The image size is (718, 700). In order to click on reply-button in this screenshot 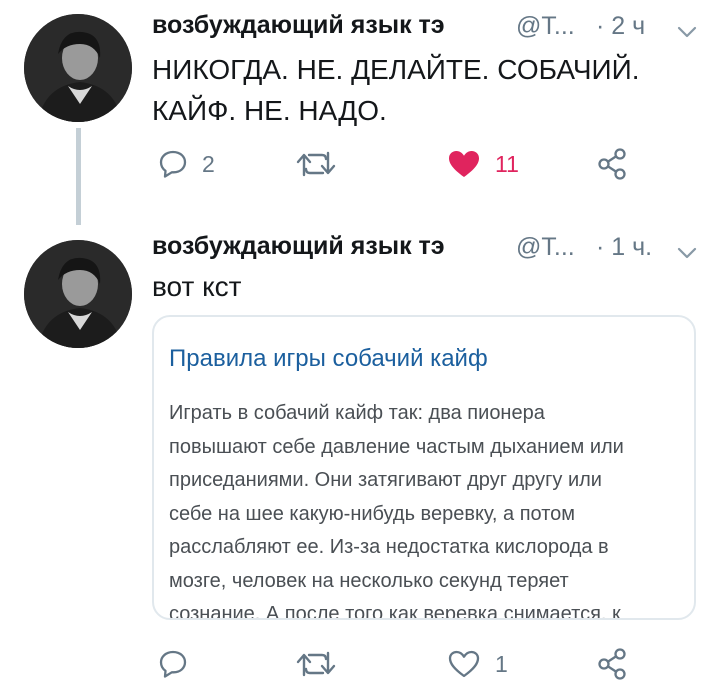, I will do `click(180, 664)`.